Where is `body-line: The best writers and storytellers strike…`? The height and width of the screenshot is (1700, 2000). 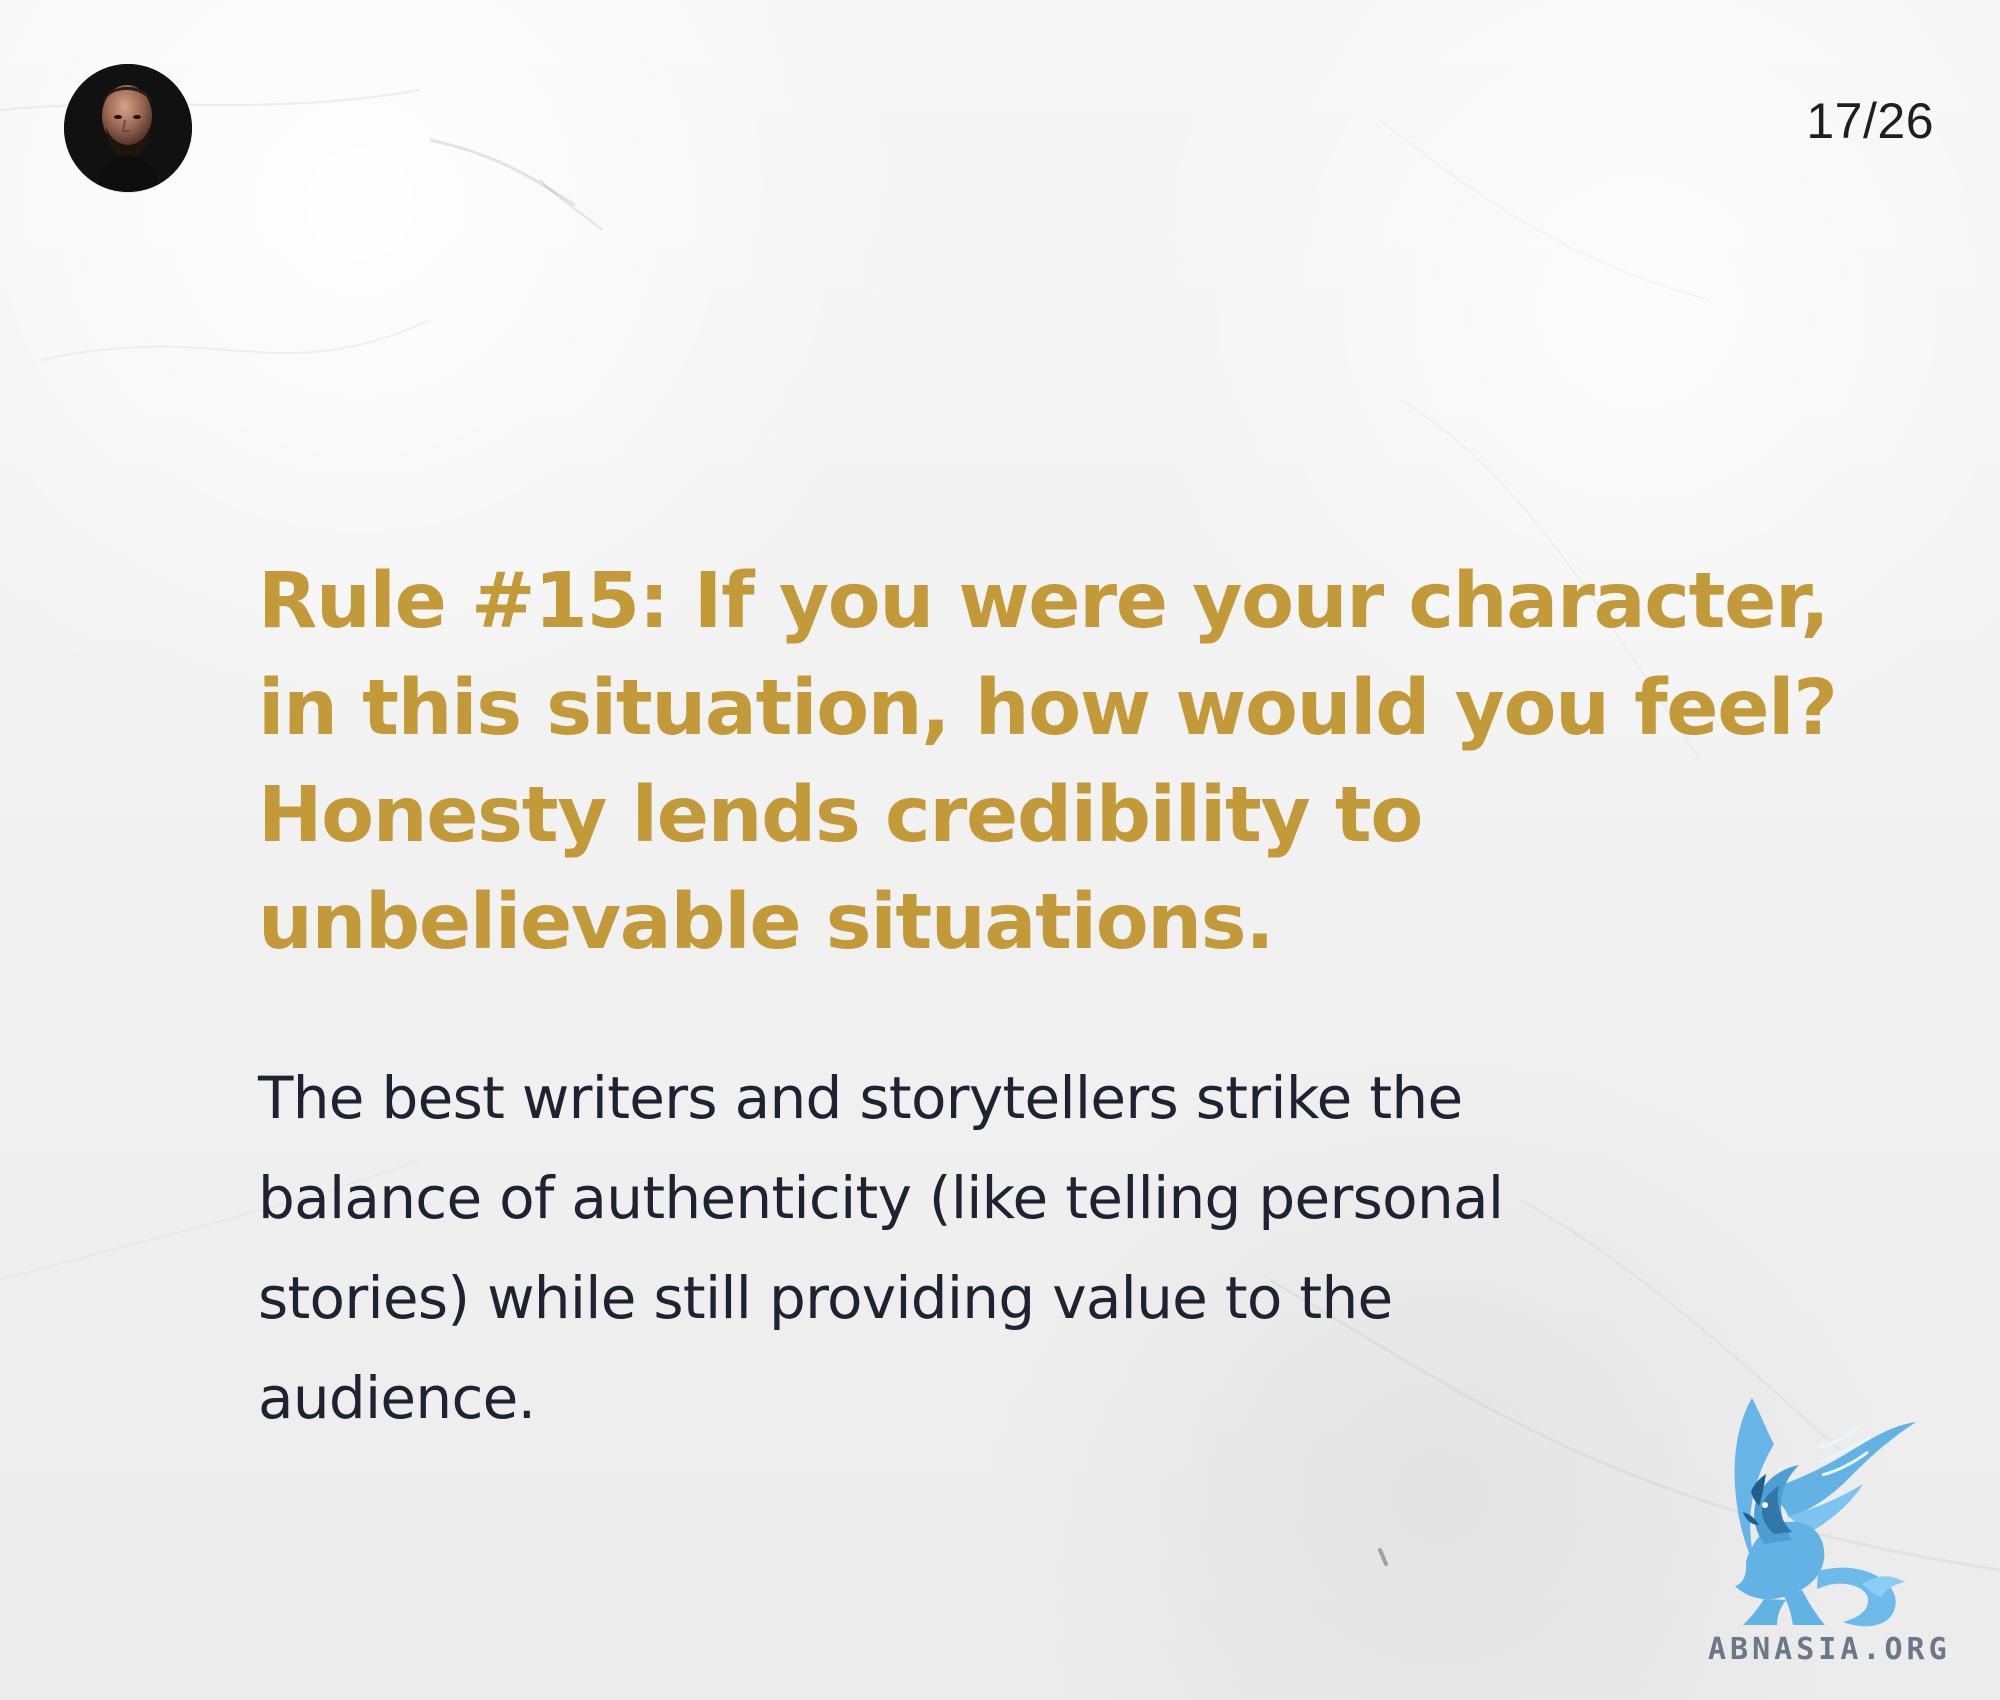 body-line: The best writers and storytellers strike… is located at coordinates (860, 1098).